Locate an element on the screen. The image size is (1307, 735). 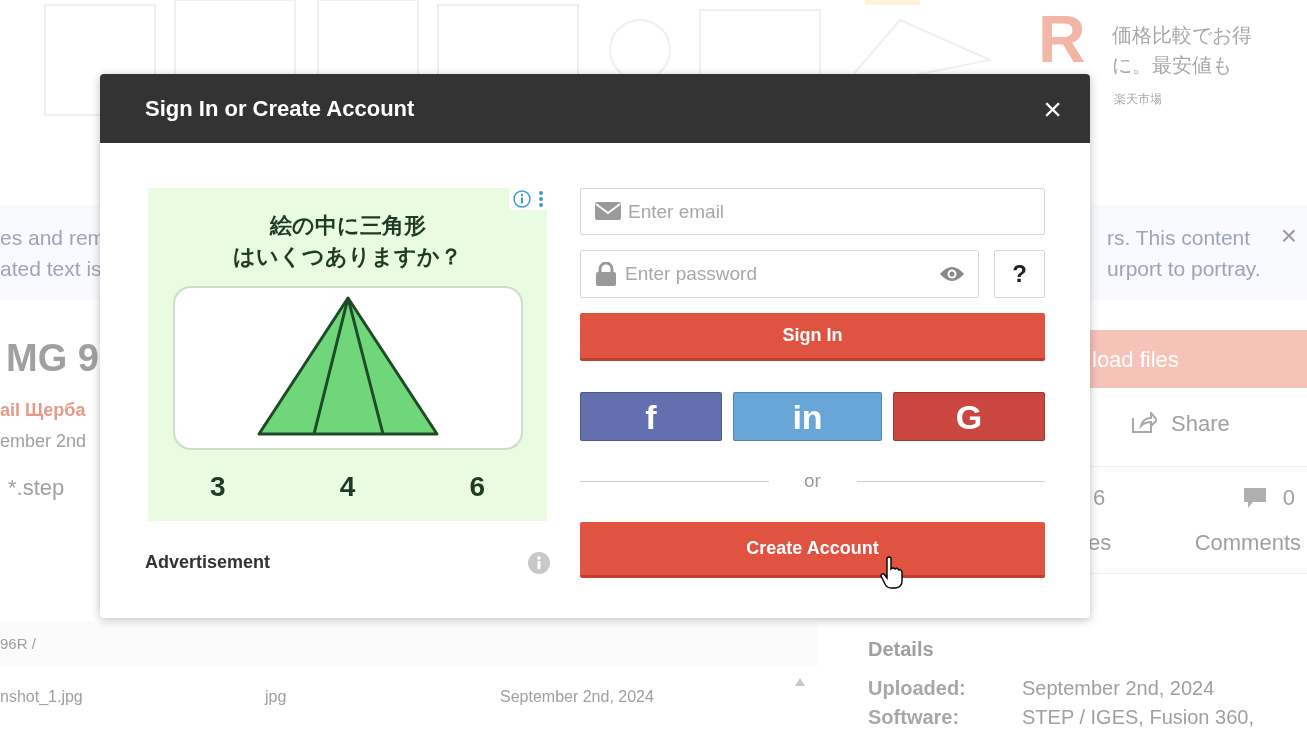
dialog-title: Sign In or Create Account is located at coordinates (280, 109).